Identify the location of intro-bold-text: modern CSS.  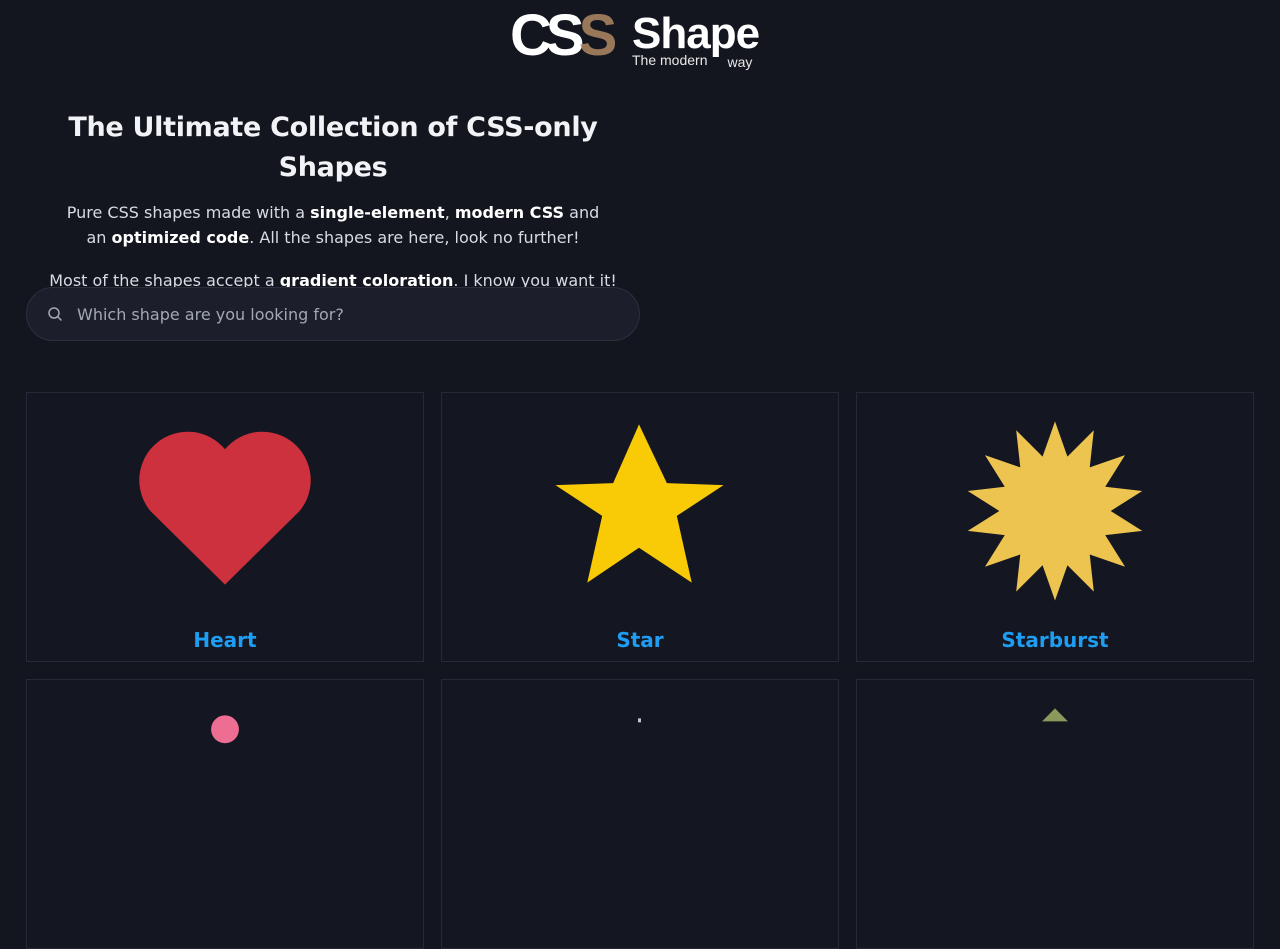
(509, 212).